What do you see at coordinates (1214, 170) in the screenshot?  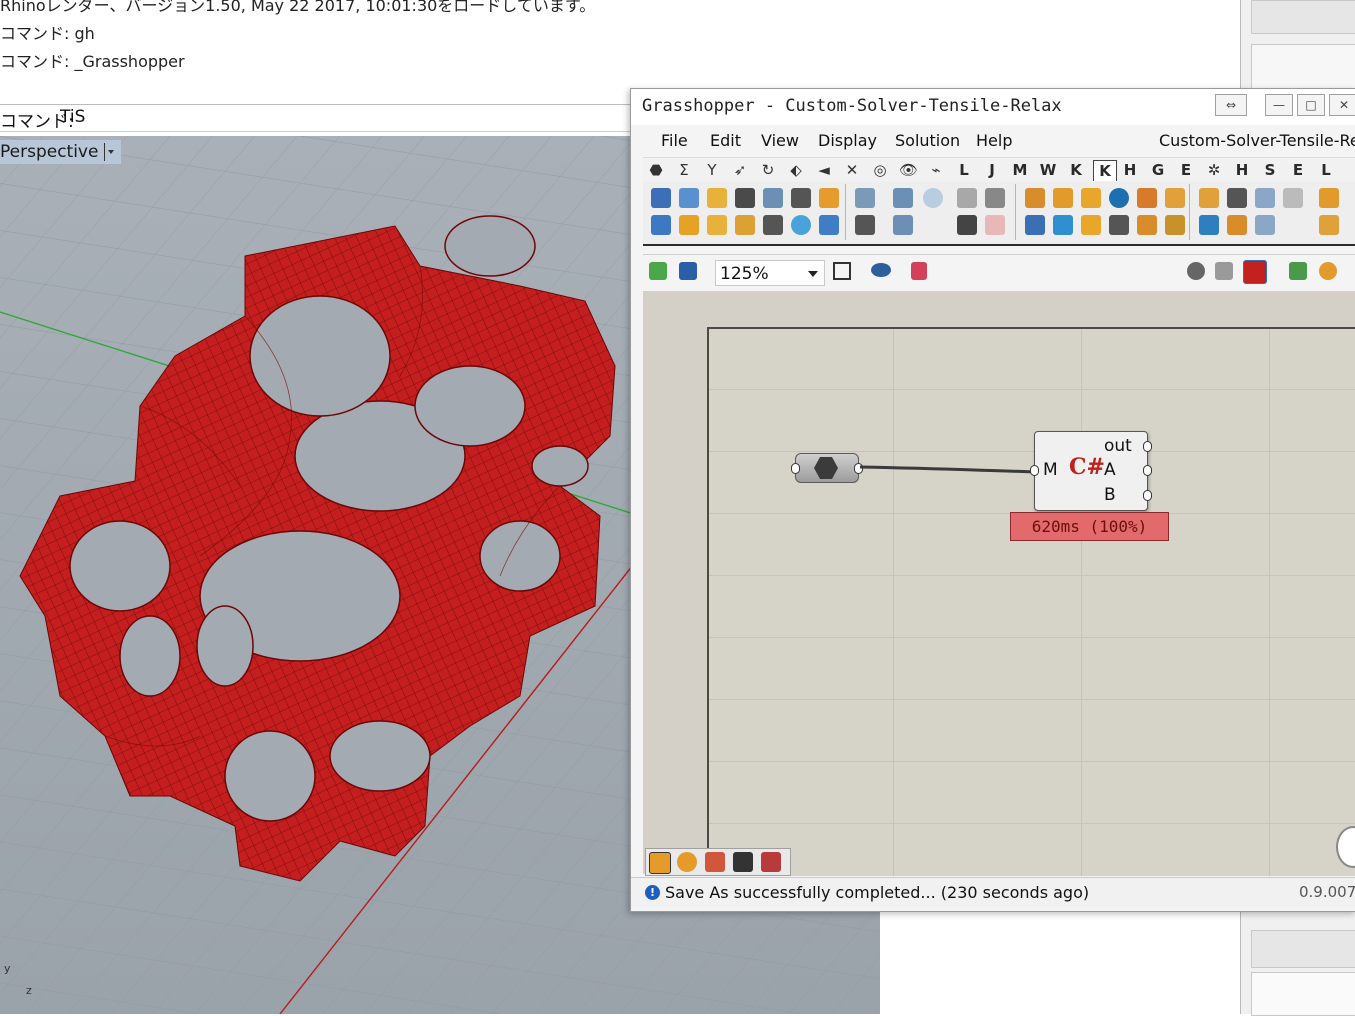 I see `tab-gear: ✲` at bounding box center [1214, 170].